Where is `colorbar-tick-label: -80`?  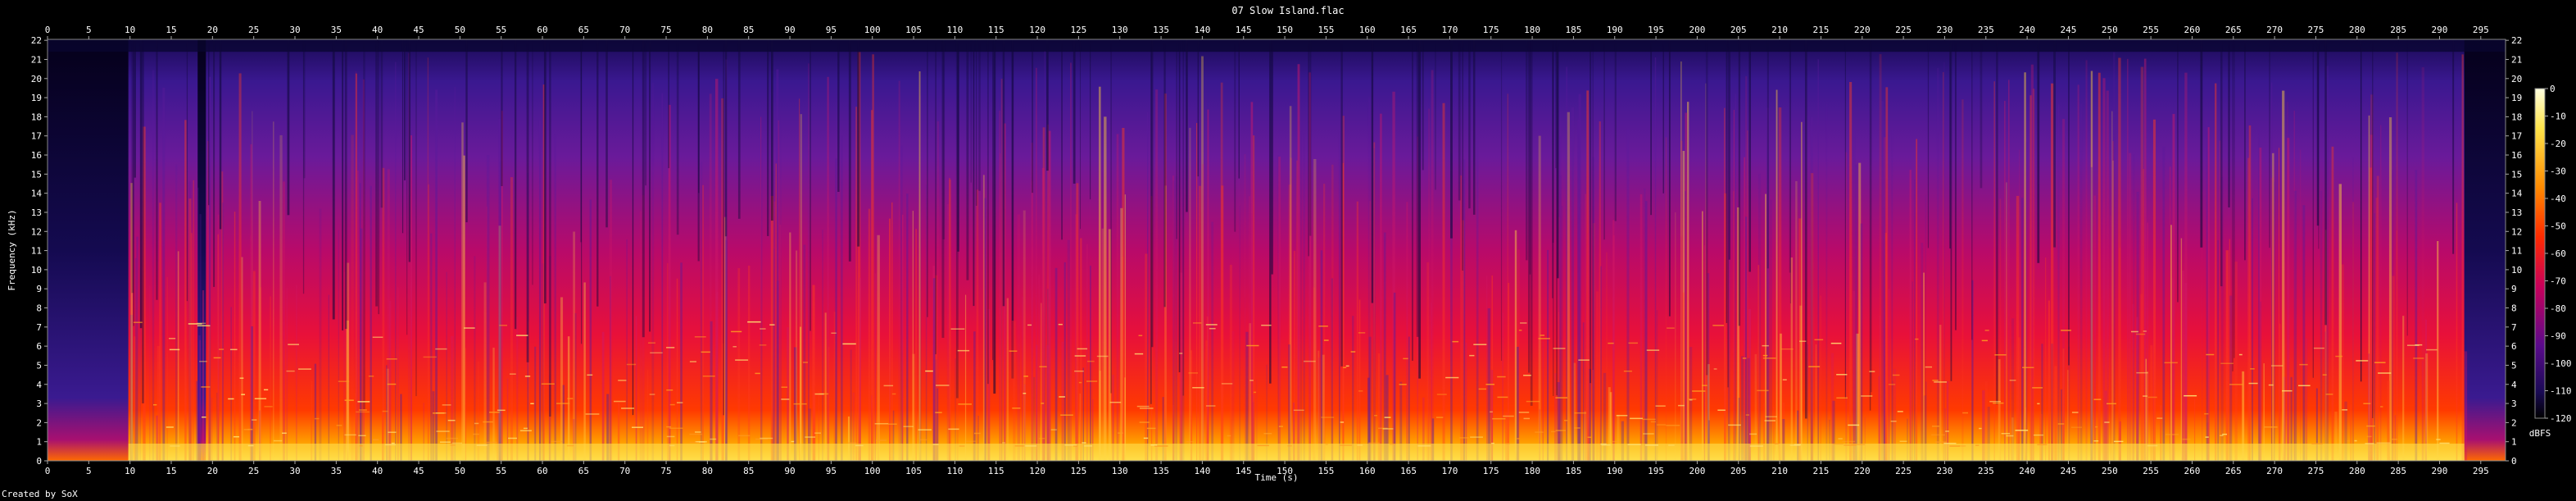
colorbar-tick-label: -80 is located at coordinates (2558, 308).